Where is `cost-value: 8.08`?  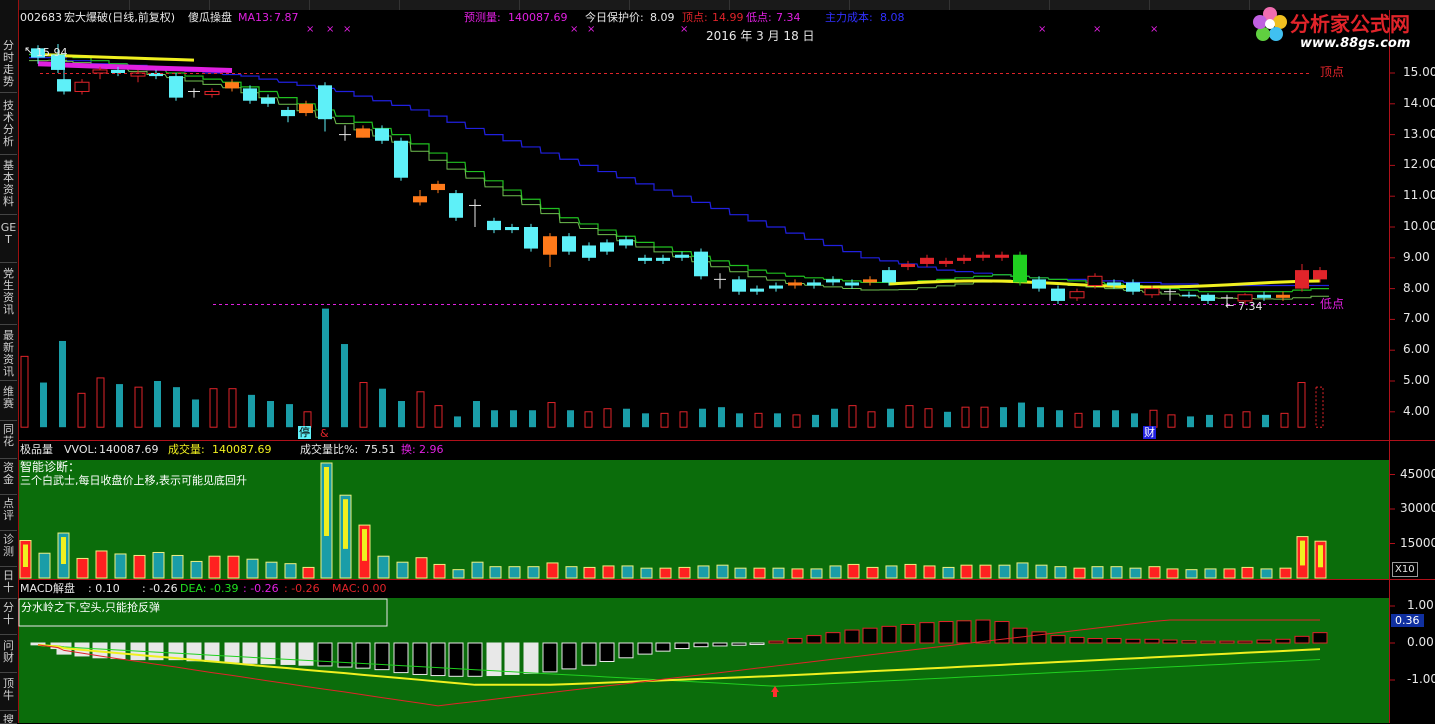
cost-value: 8.08 is located at coordinates (892, 17).